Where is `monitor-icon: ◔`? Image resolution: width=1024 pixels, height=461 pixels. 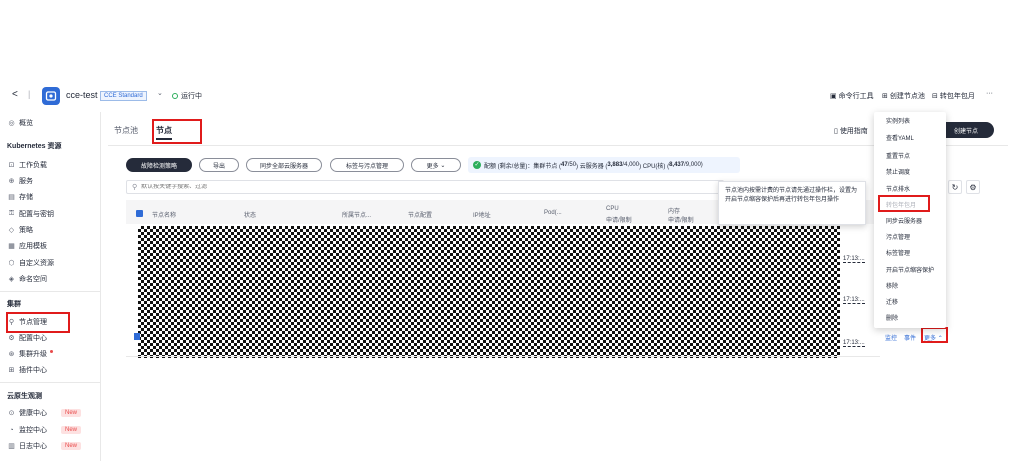 monitor-icon: ◔ is located at coordinates (11, 430).